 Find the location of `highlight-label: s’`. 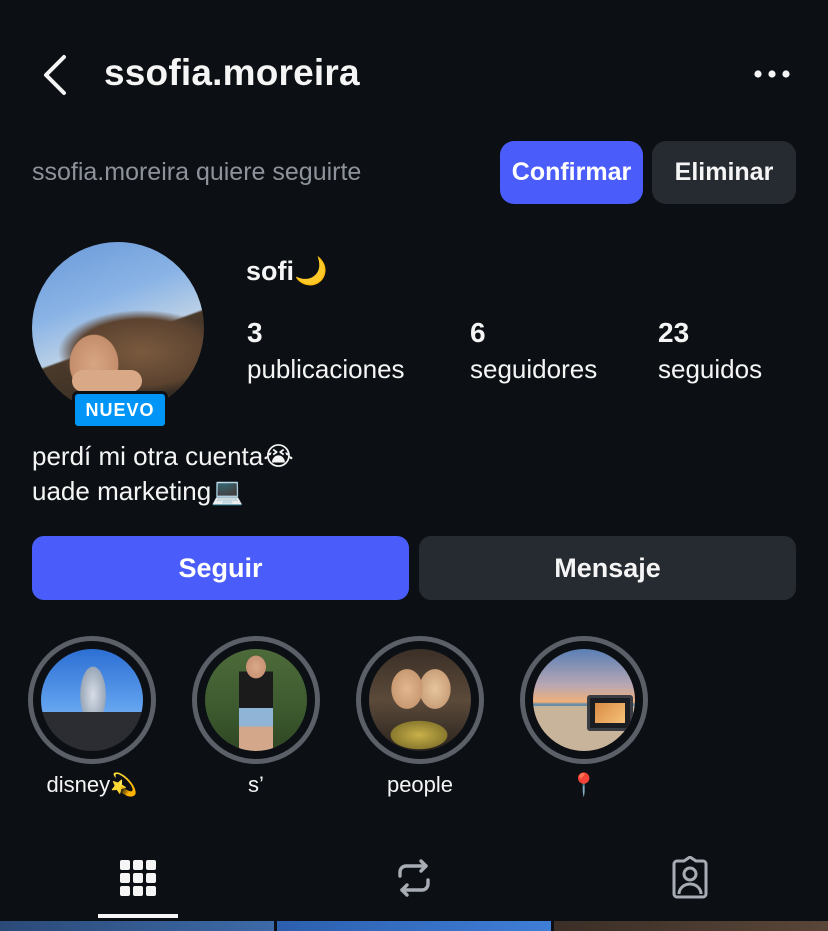

highlight-label: s’ is located at coordinates (256, 784).